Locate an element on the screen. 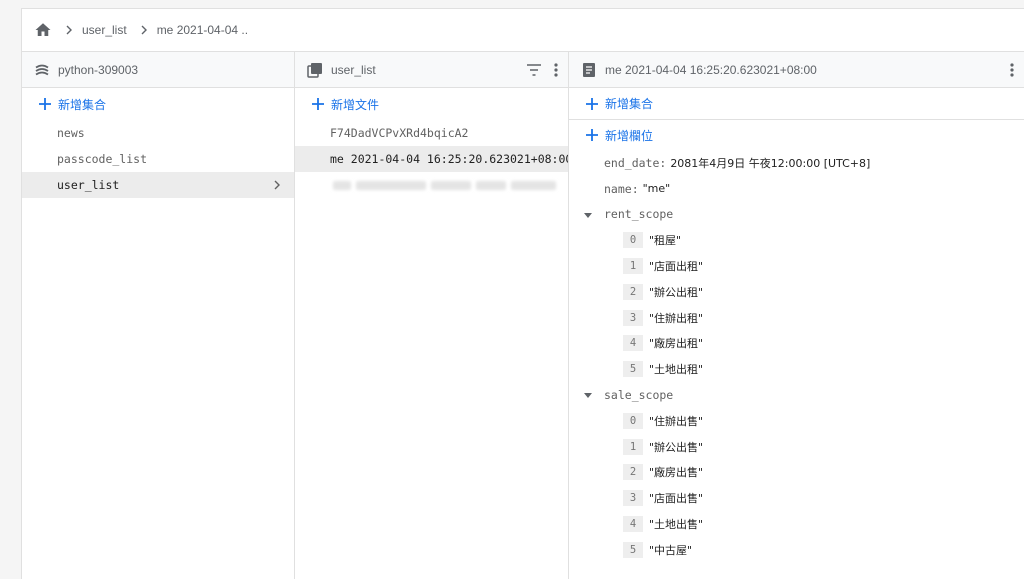  field-rent-scope: rent_scope is located at coordinates (796, 215).